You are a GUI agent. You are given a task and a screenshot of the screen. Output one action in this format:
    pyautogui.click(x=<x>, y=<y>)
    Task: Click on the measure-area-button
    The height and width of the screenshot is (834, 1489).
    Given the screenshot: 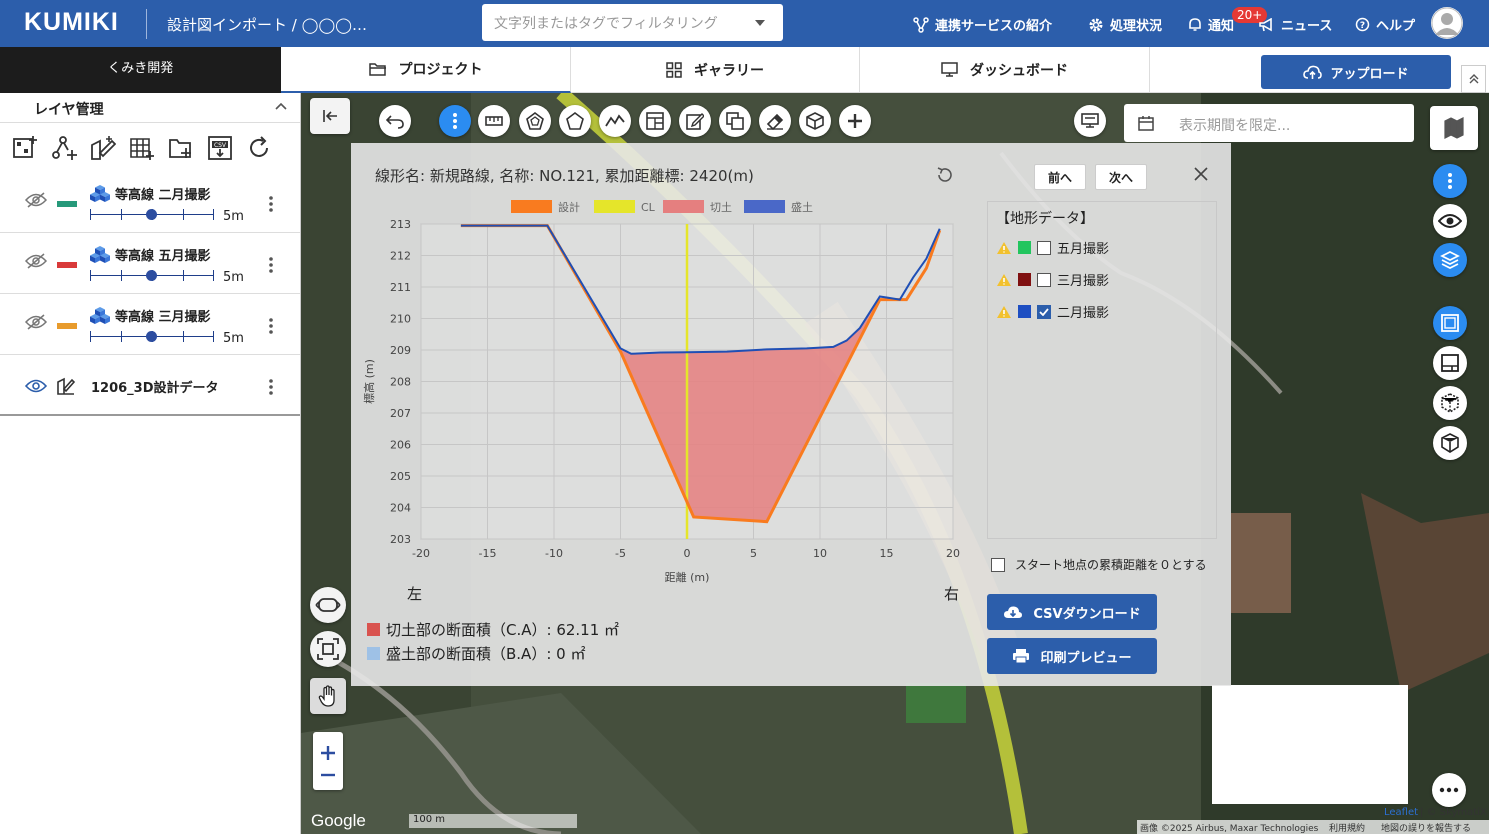 What is the action you would take?
    pyautogui.click(x=535, y=121)
    